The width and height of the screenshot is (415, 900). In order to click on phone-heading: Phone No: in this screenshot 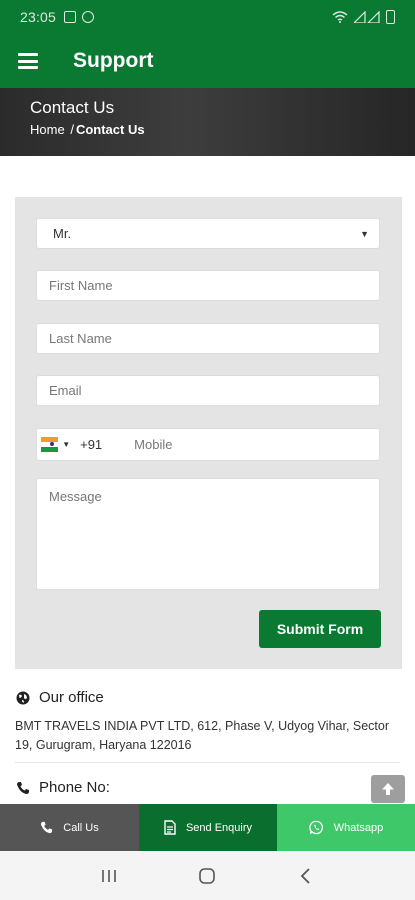, I will do `click(63, 787)`.